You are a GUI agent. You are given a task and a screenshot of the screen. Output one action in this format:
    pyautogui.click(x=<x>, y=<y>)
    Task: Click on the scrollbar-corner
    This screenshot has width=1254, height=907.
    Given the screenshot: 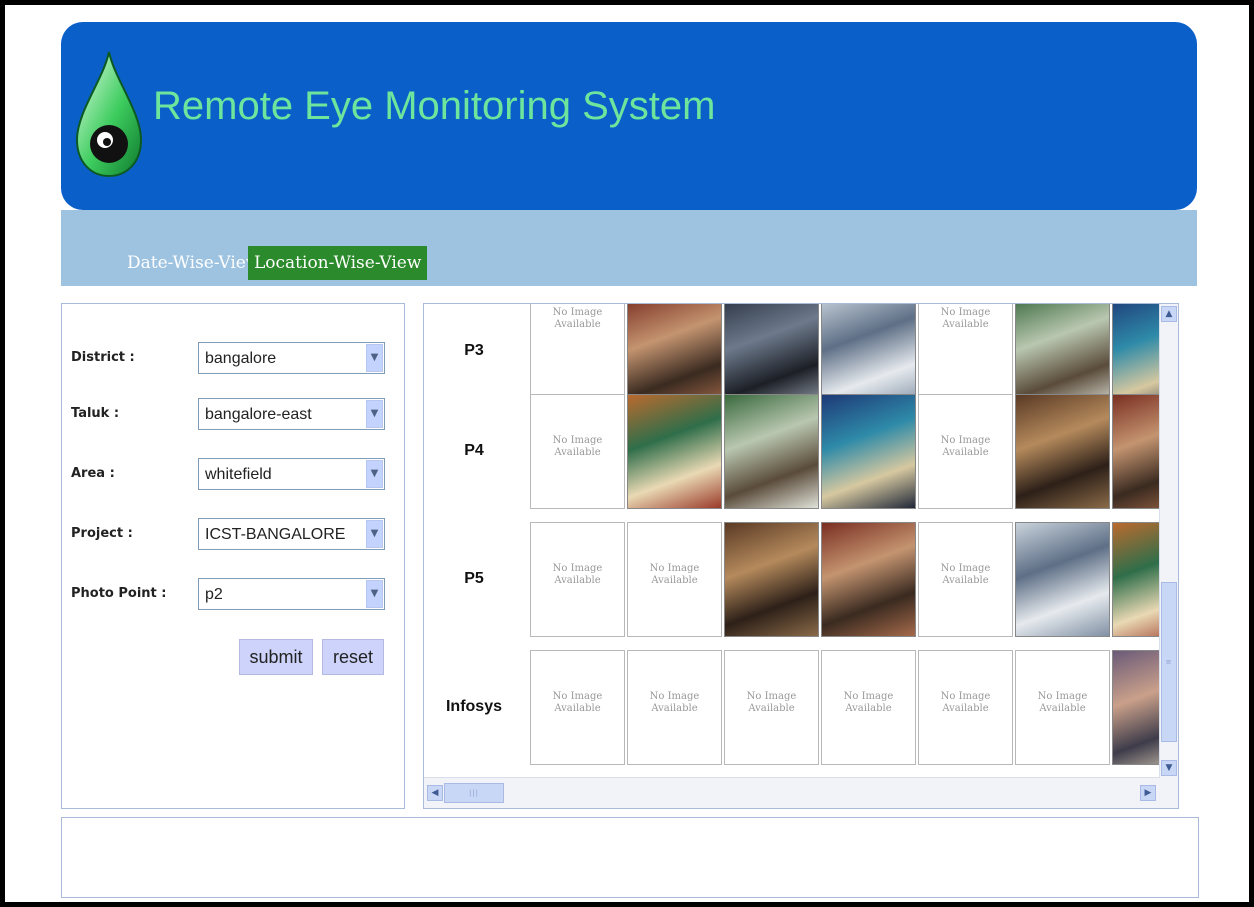 What is the action you would take?
    pyautogui.click(x=1169, y=793)
    